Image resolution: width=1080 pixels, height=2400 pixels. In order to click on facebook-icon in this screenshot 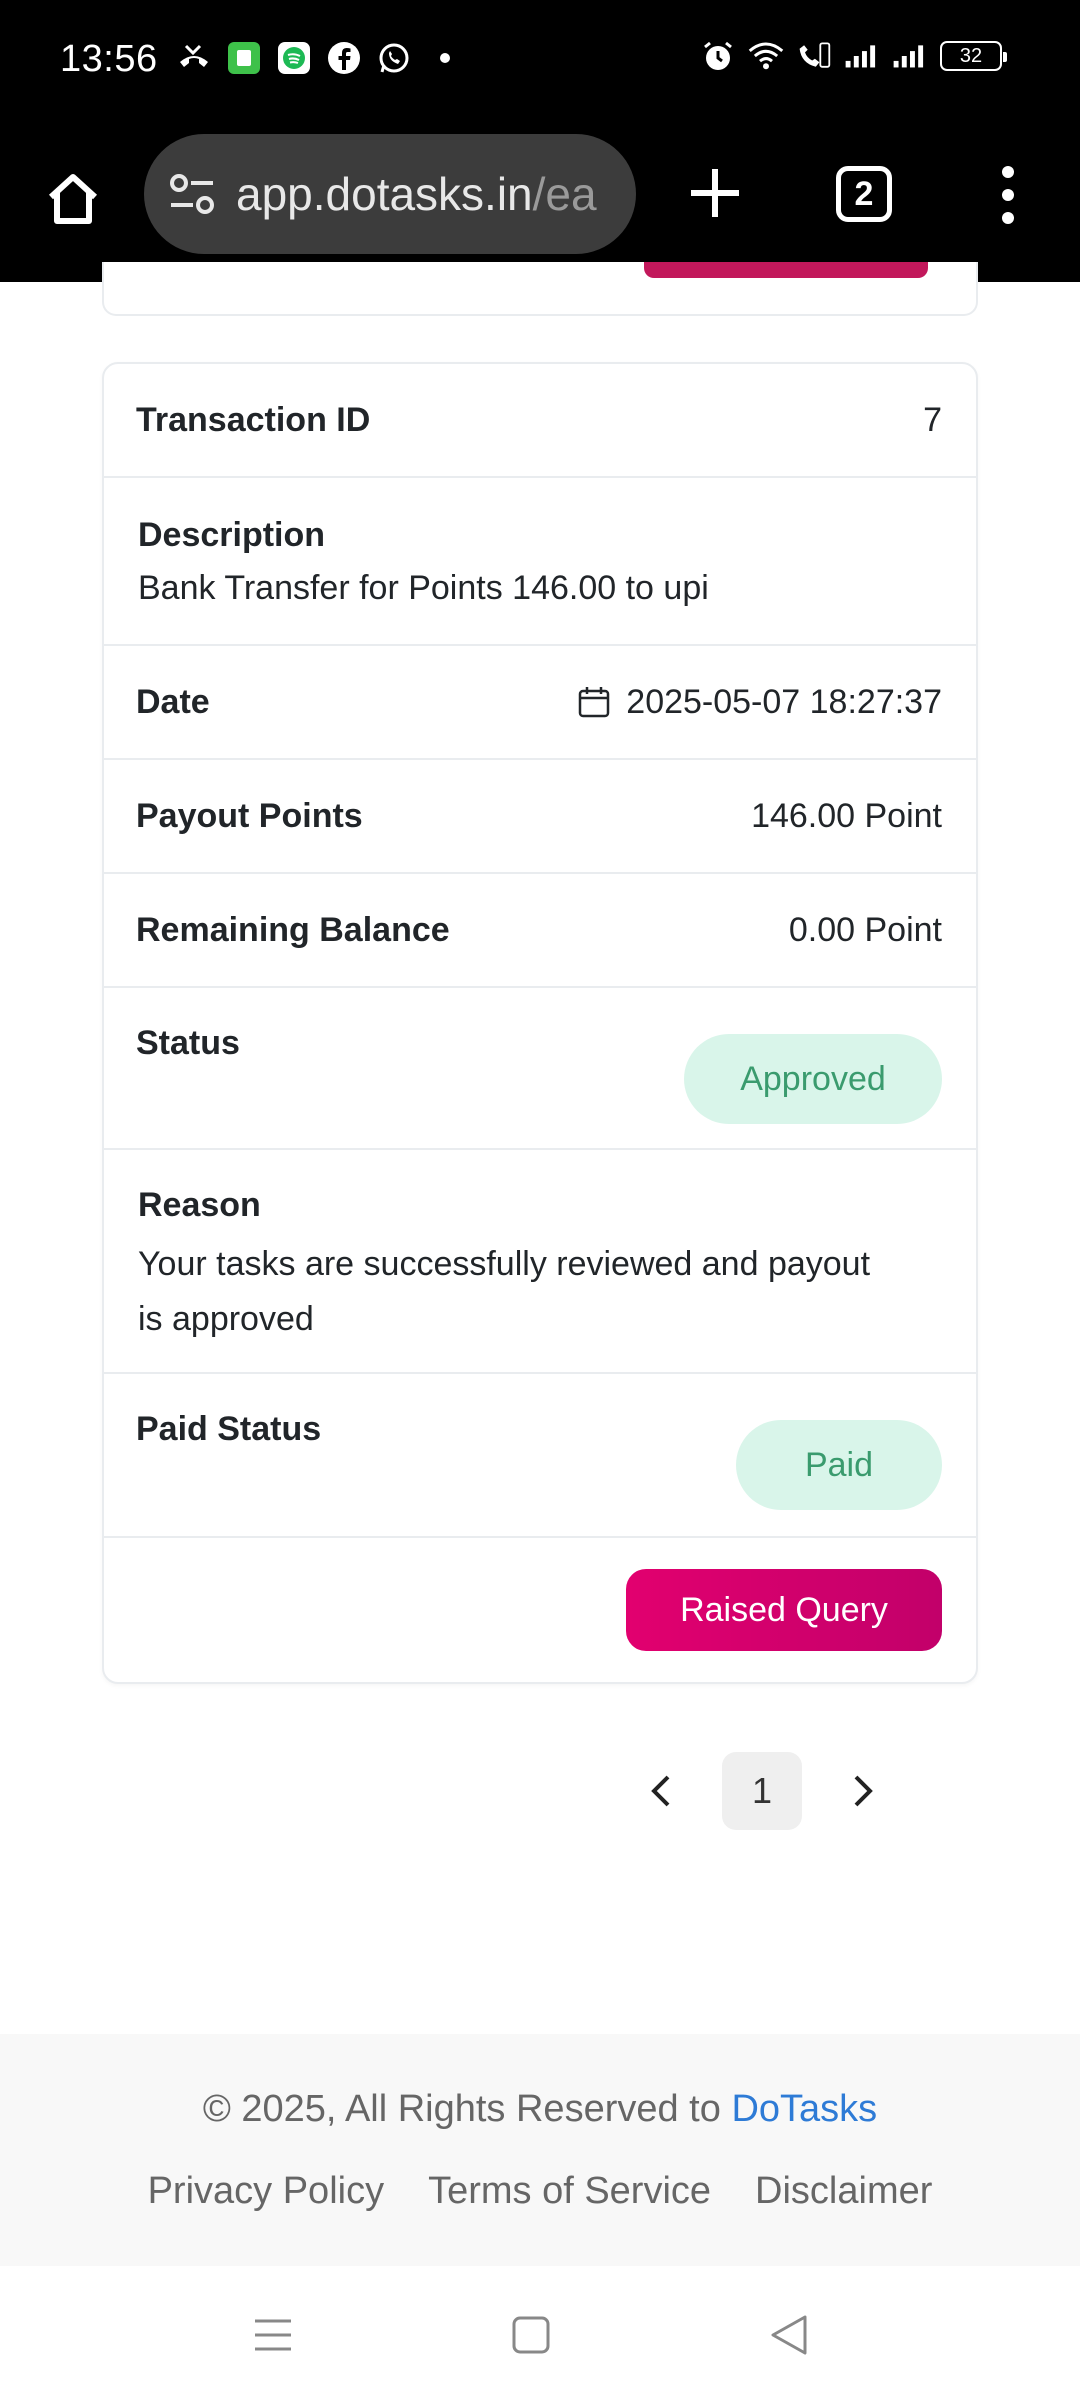, I will do `click(344, 58)`.